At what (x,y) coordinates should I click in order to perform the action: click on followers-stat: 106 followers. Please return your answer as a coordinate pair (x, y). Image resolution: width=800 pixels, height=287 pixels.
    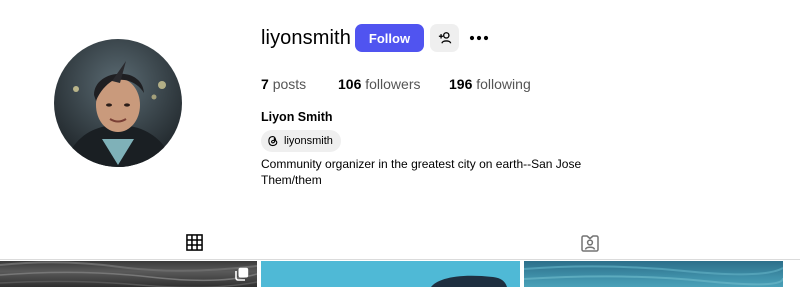
    Looking at the image, I should click on (379, 84).